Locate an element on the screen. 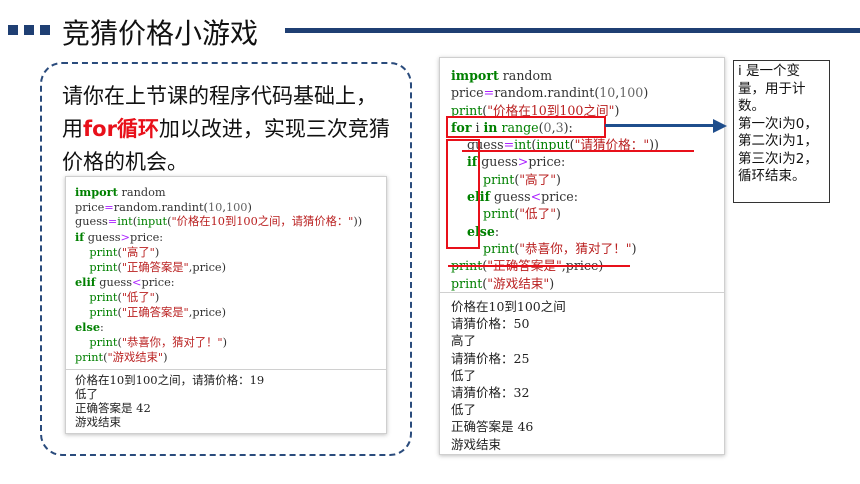  output-line: 价格在10到100之间 is located at coordinates (508, 306).